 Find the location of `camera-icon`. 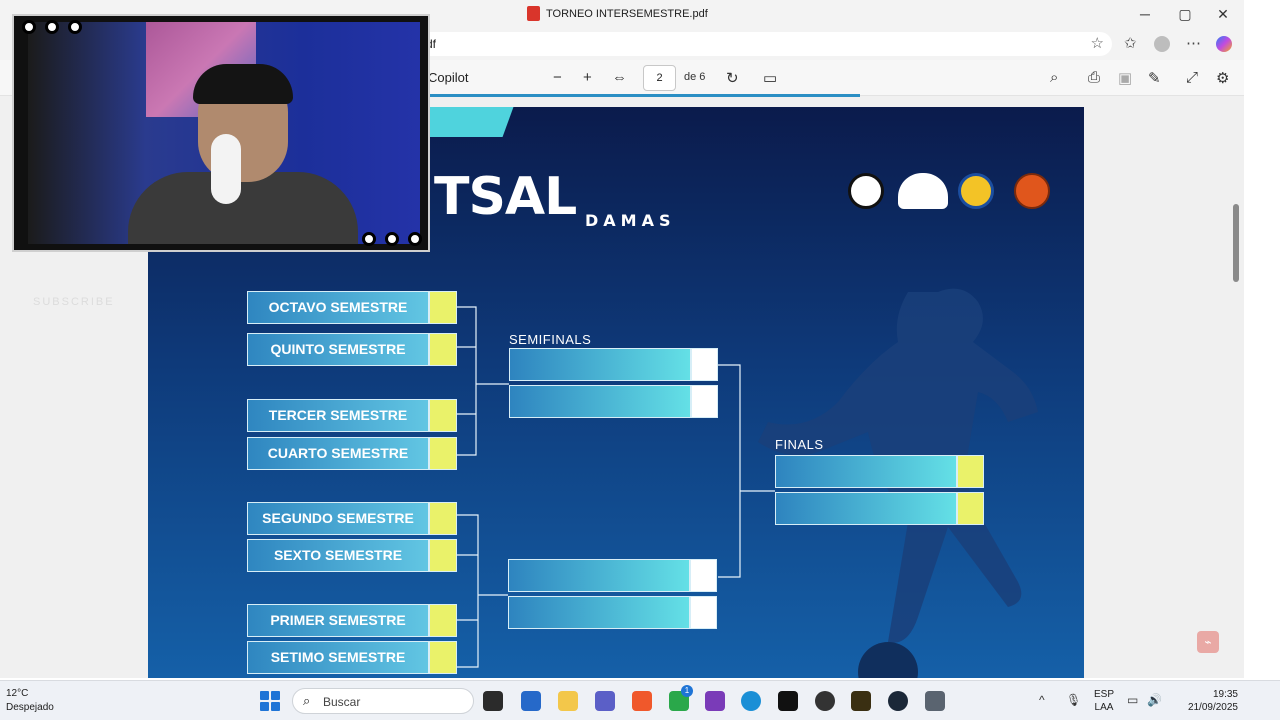

camera-icon is located at coordinates (935, 701).